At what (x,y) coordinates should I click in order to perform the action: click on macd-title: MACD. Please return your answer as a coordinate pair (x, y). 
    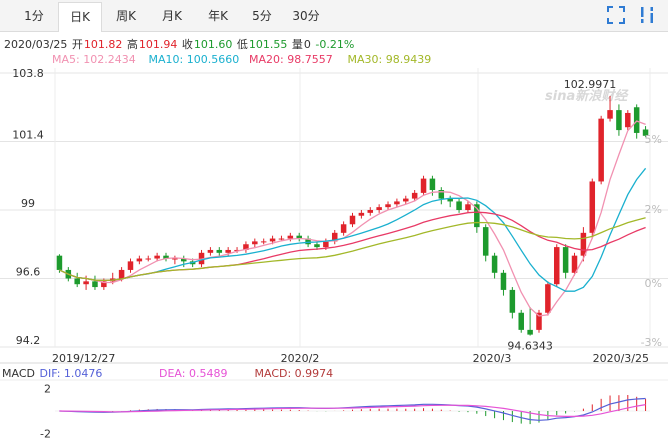
    Looking at the image, I should click on (18, 373).